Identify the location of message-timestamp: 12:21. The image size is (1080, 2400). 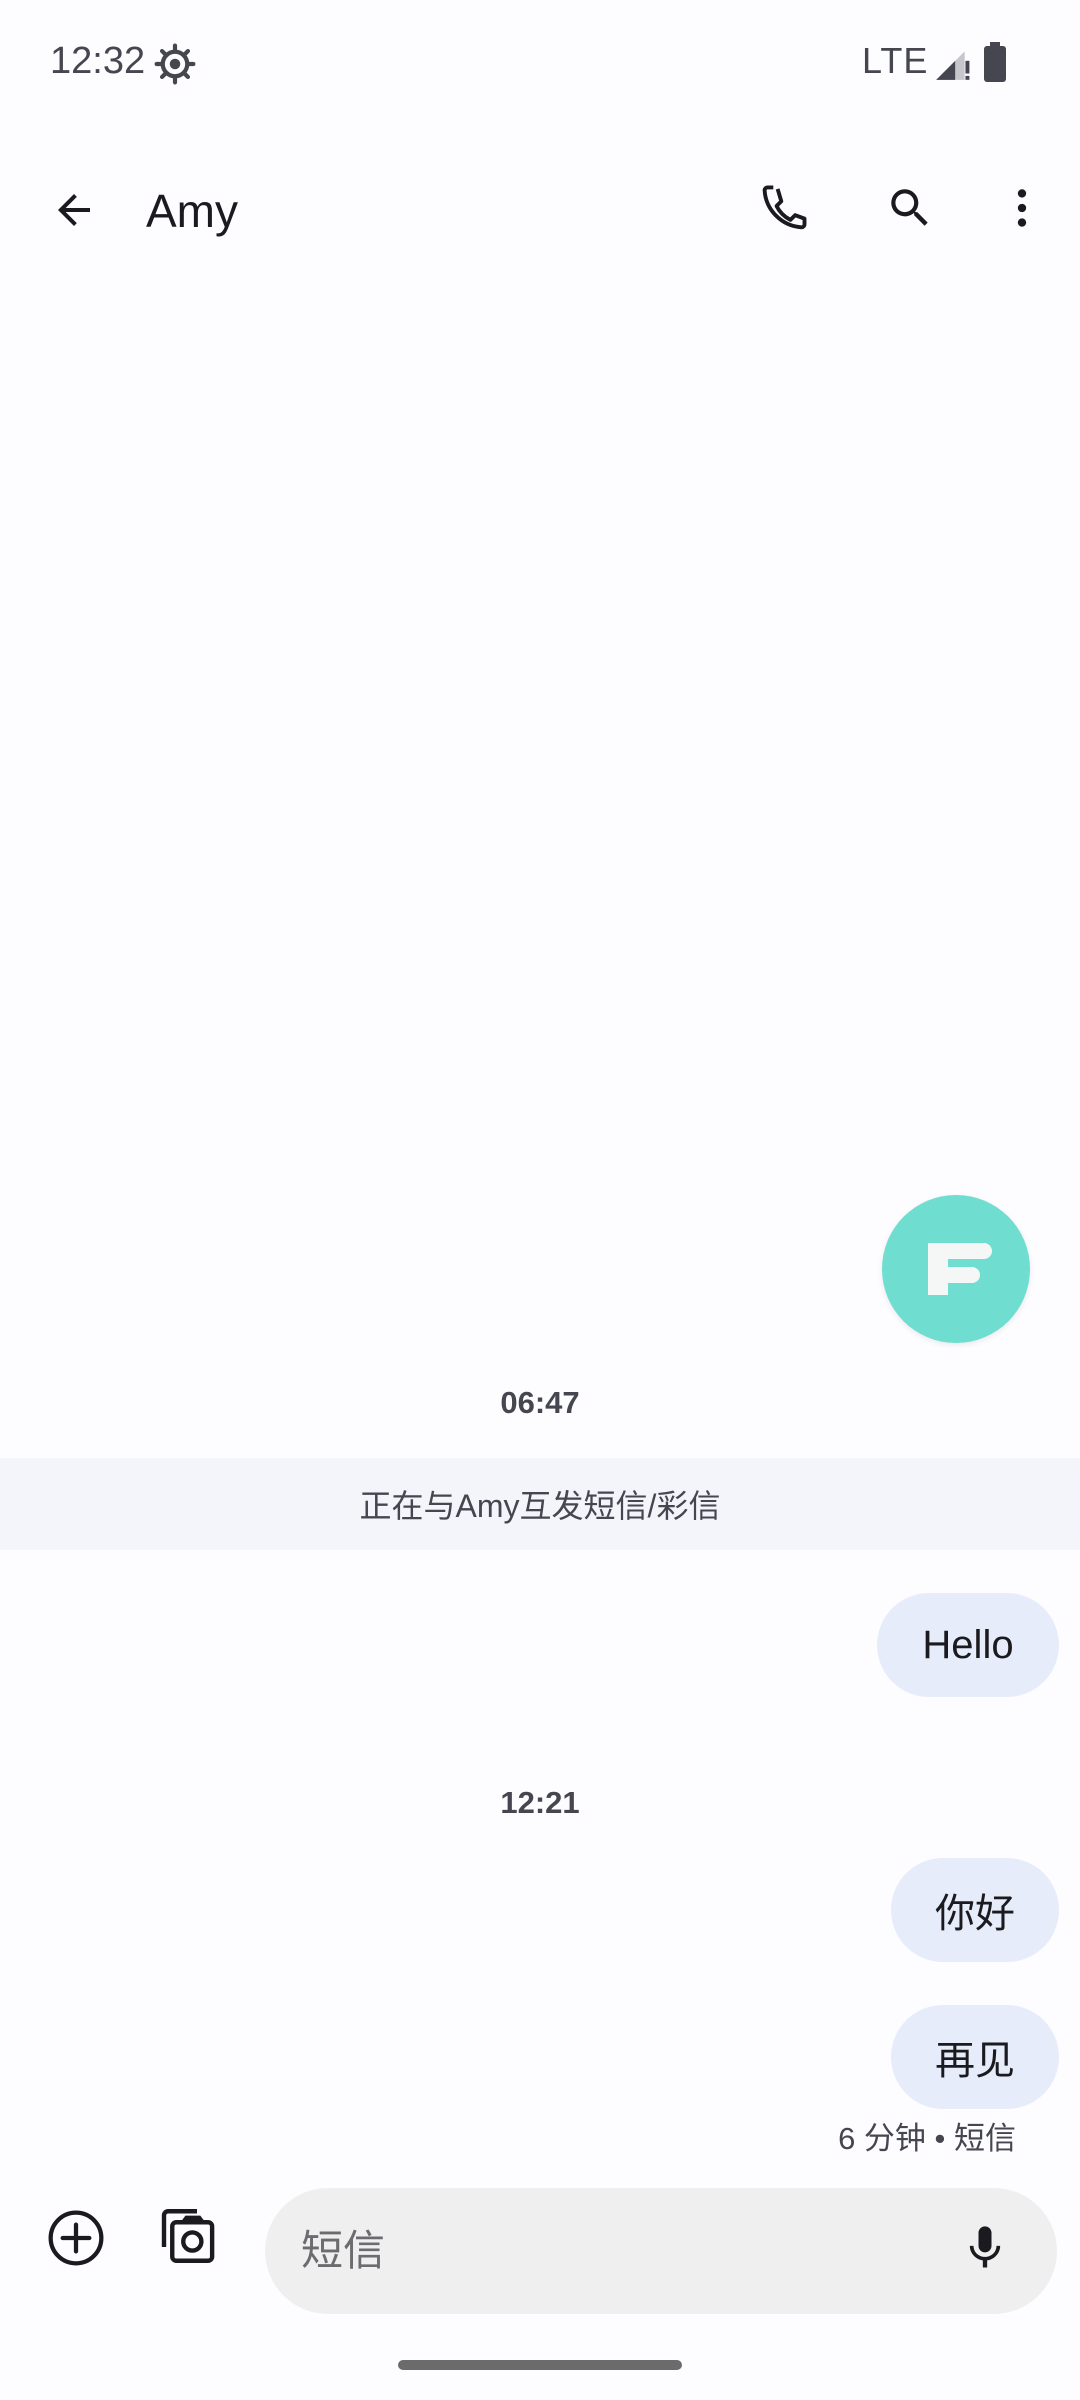
(540, 1802).